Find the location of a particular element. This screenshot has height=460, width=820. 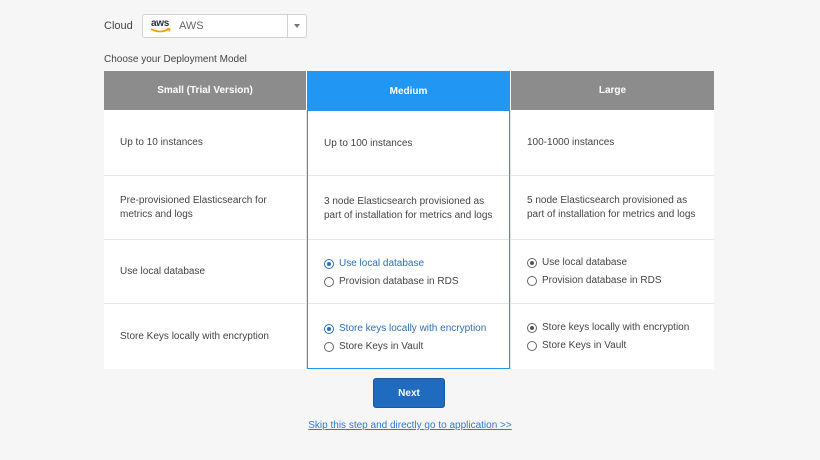

cloud-label: Cloud is located at coordinates (118, 26).